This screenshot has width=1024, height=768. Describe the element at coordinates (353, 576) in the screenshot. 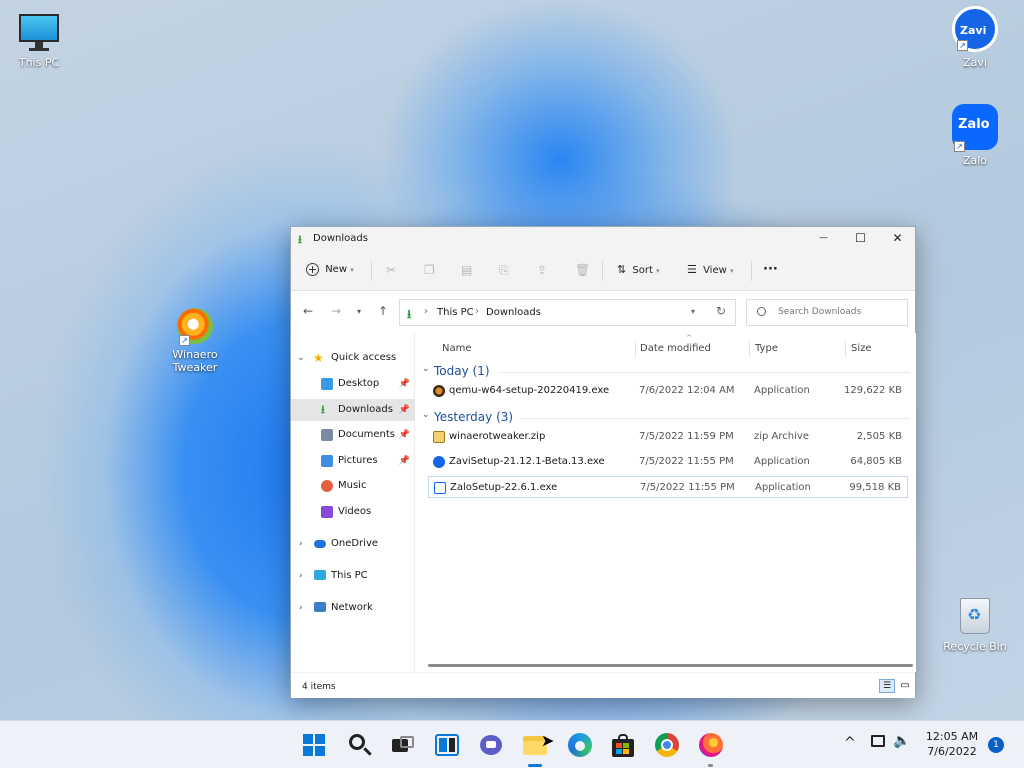

I see `nav-this-pc: › This PC` at that location.